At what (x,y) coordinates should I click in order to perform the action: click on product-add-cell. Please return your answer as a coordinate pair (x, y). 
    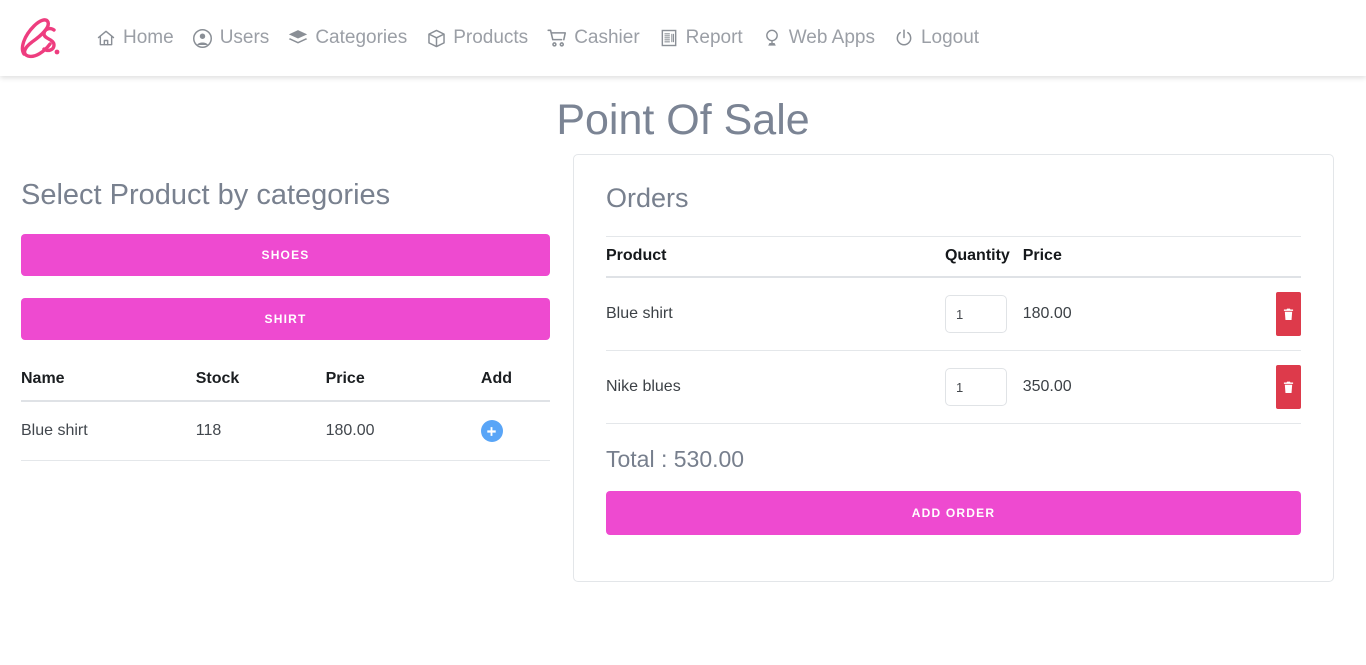
    Looking at the image, I should click on (515, 431).